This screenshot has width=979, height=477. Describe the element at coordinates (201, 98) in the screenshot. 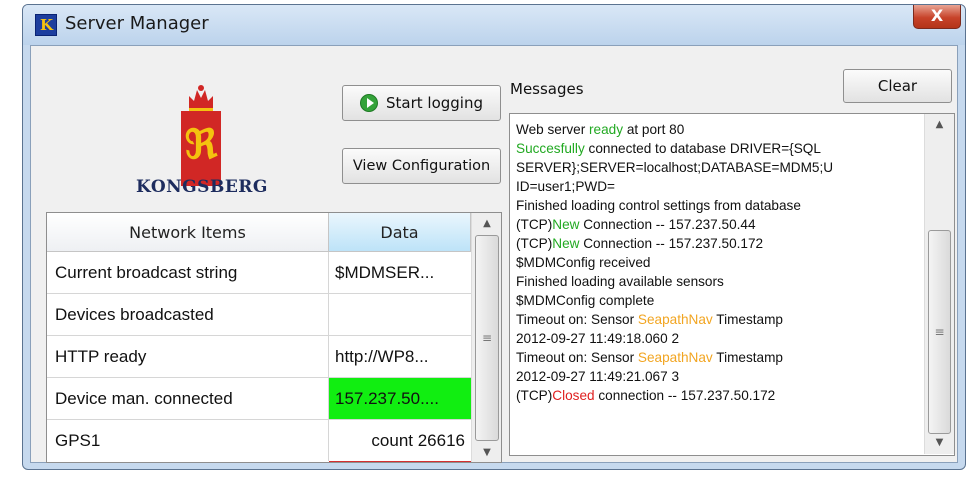

I see `crown-icon` at that location.